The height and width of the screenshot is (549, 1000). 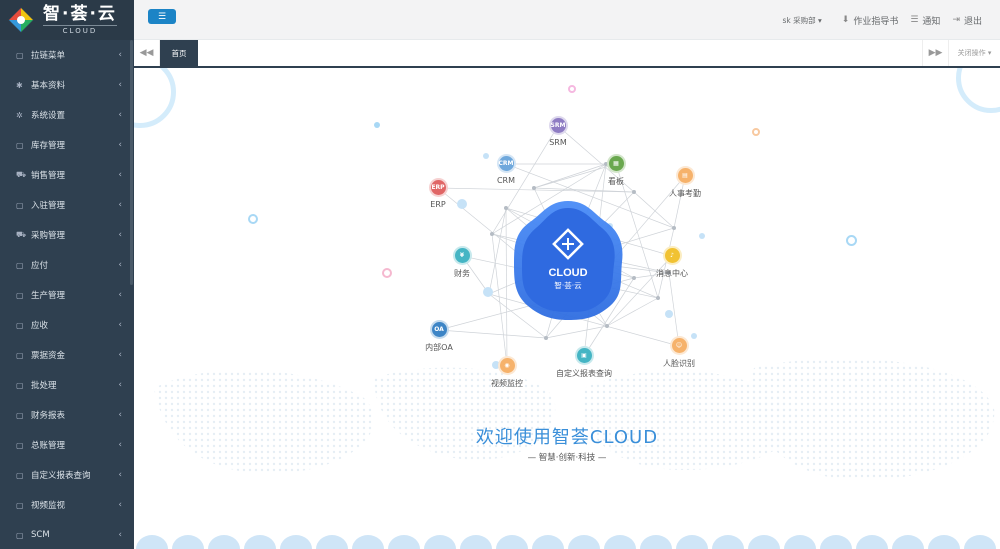 I want to click on guide-link: ⬇ 作业指导书, so click(x=870, y=20).